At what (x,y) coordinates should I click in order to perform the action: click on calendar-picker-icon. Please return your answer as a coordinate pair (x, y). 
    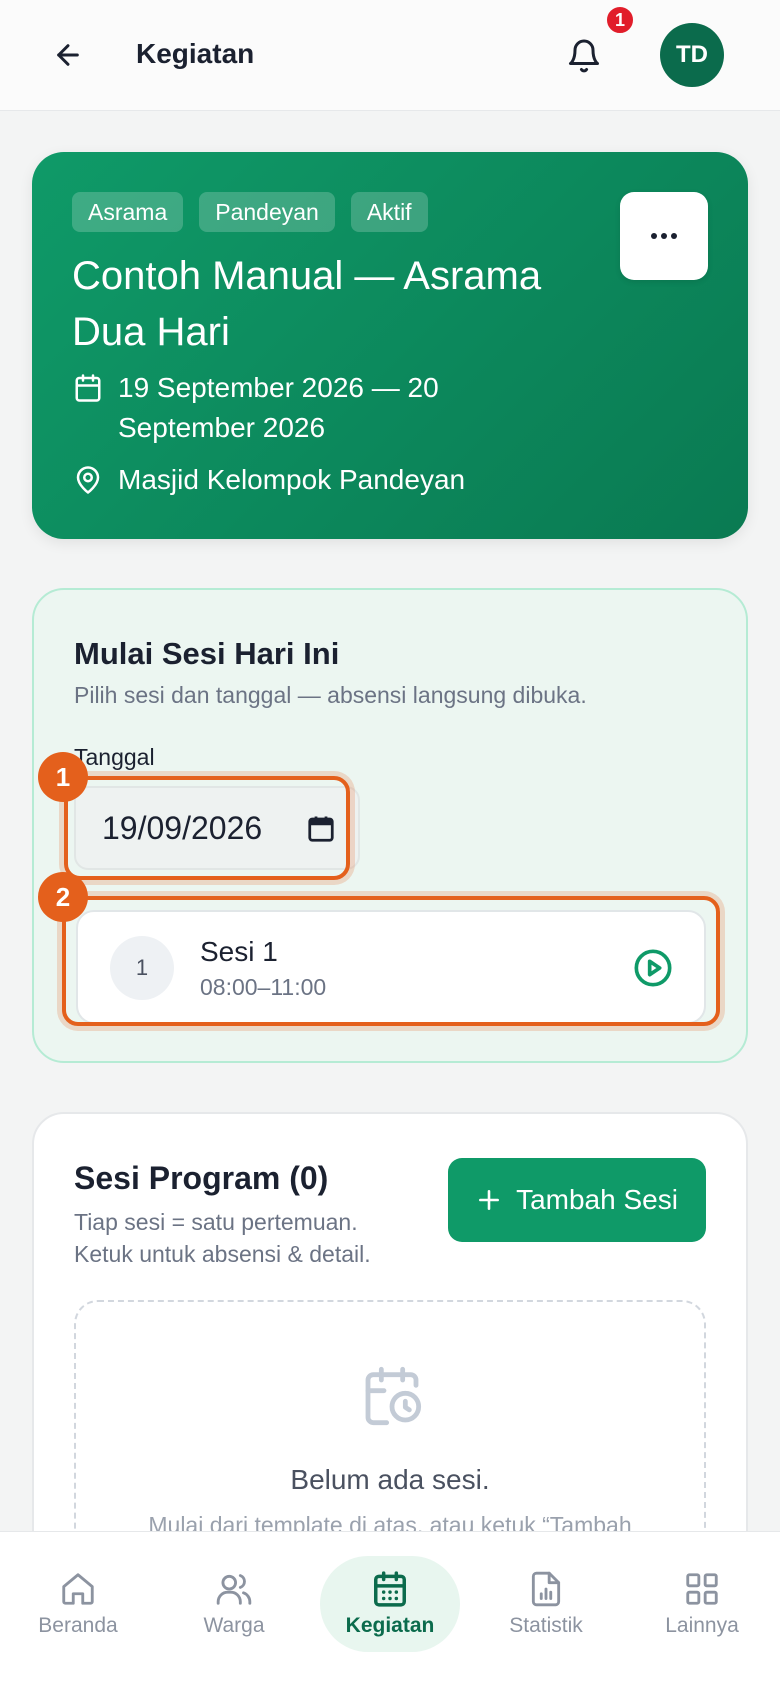
    Looking at the image, I should click on (321, 829).